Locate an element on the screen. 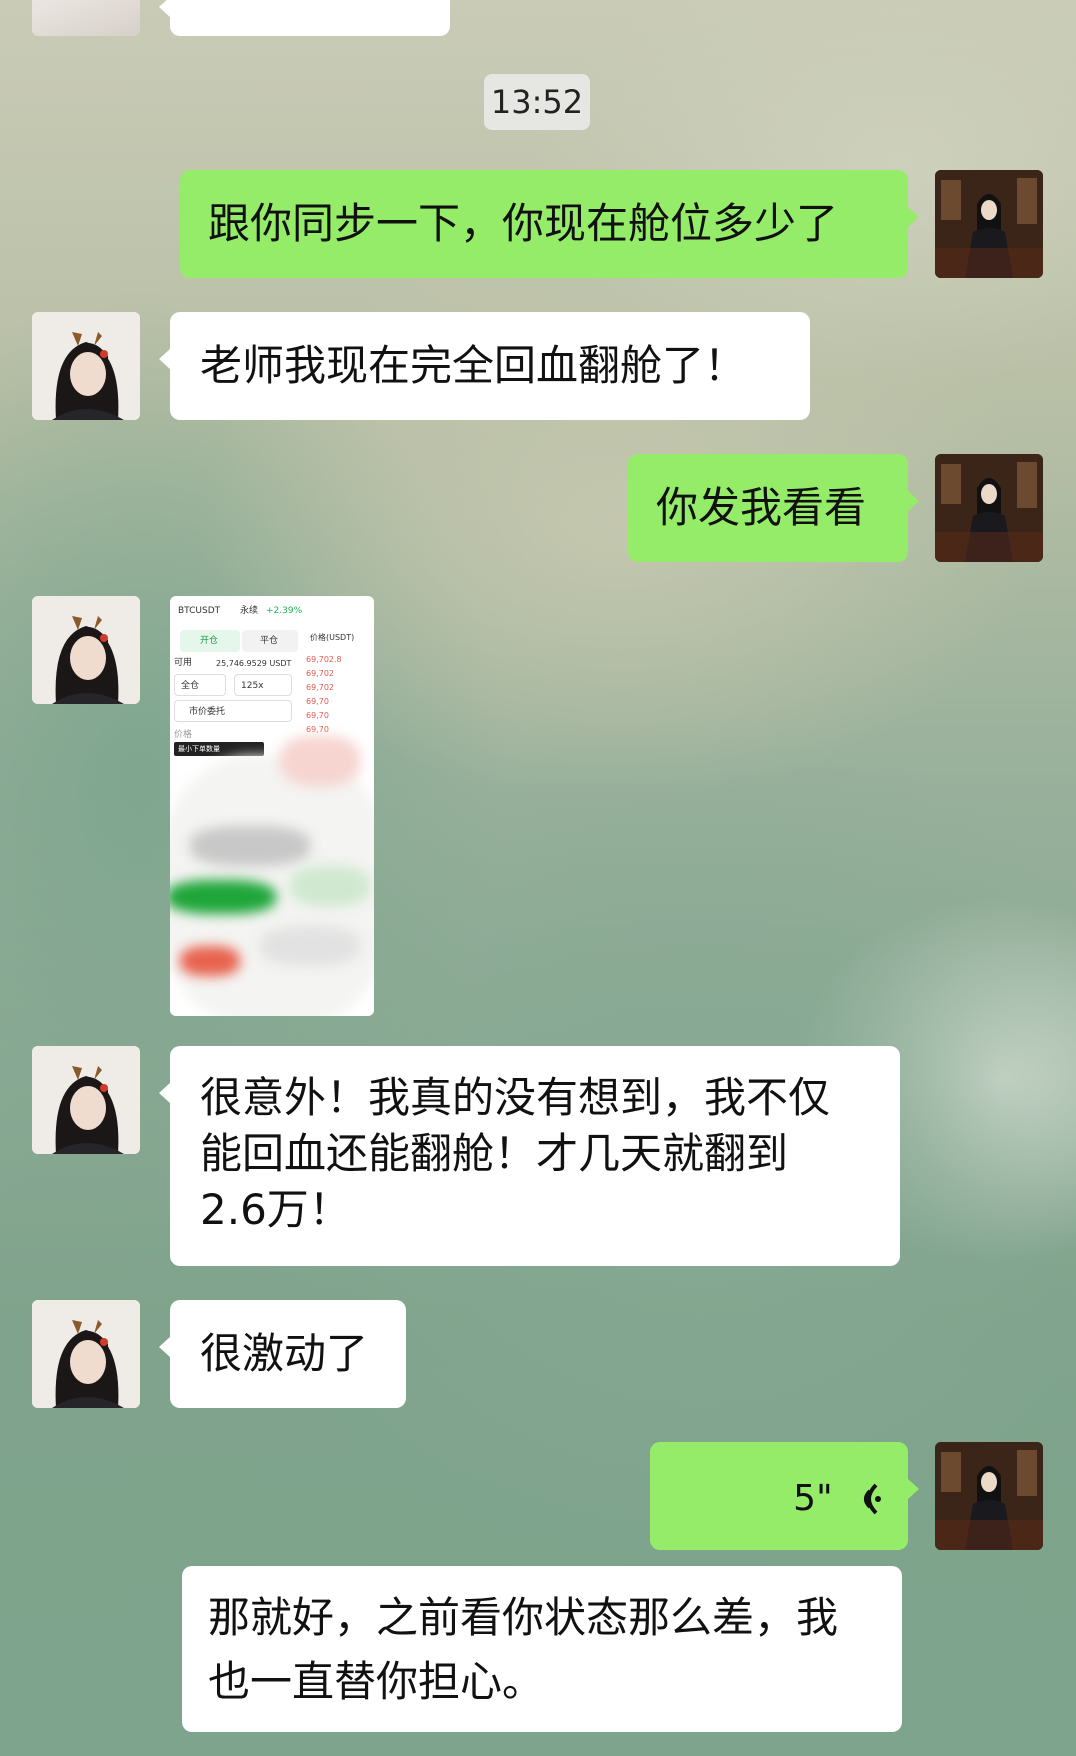  message-bubble-received: 老师我现在完全回血翻舱了！ is located at coordinates (484, 366).